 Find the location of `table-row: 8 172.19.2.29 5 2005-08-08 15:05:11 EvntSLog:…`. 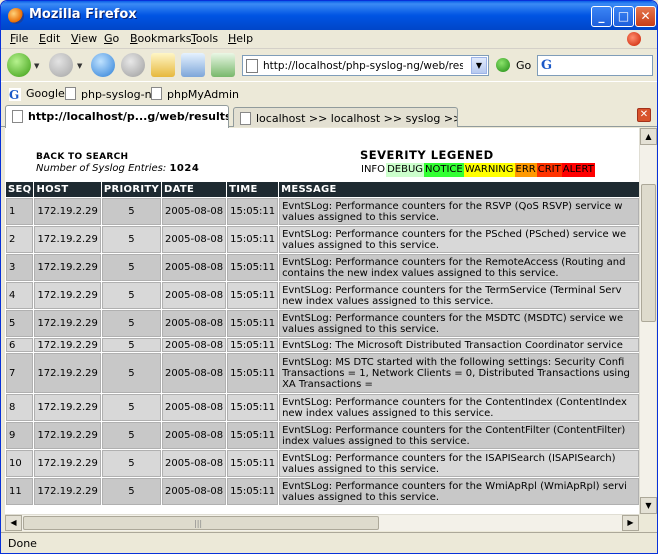

table-row: 8 172.19.2.29 5 2005-08-08 15:05:11 EvntSLog:… is located at coordinates (322, 407).